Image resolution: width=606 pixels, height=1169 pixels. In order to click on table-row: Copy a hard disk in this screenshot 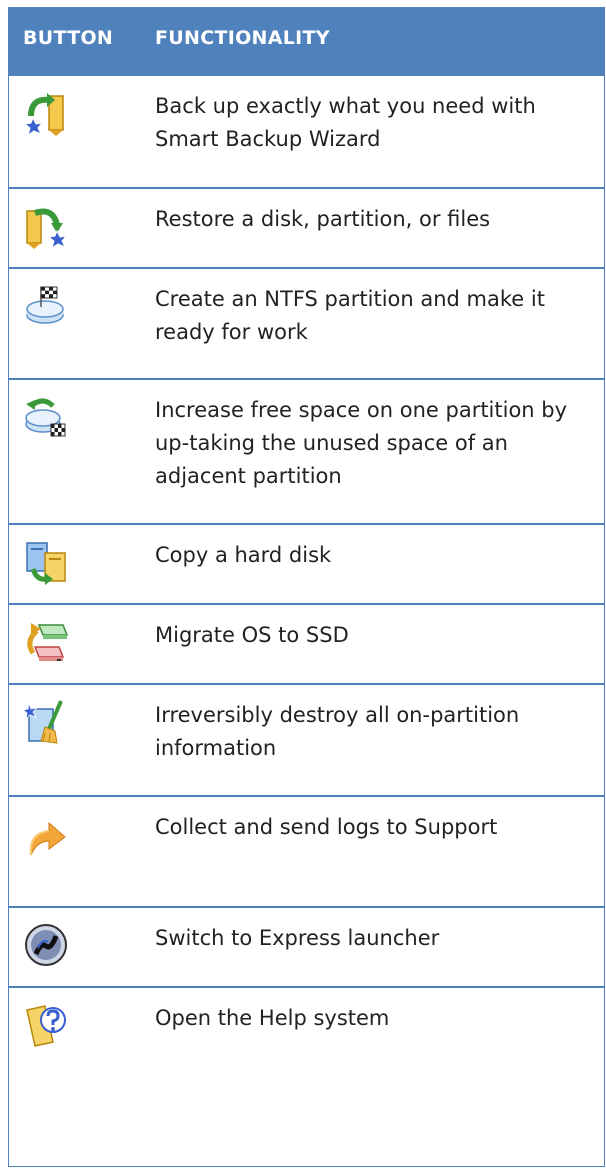, I will do `click(306, 563)`.